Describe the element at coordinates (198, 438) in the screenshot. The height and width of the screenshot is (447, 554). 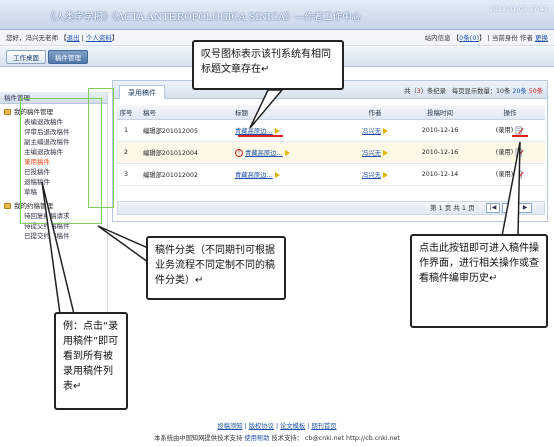
I see `footer-copyright-text: 本系统由中国知网提供技术支持` at that location.